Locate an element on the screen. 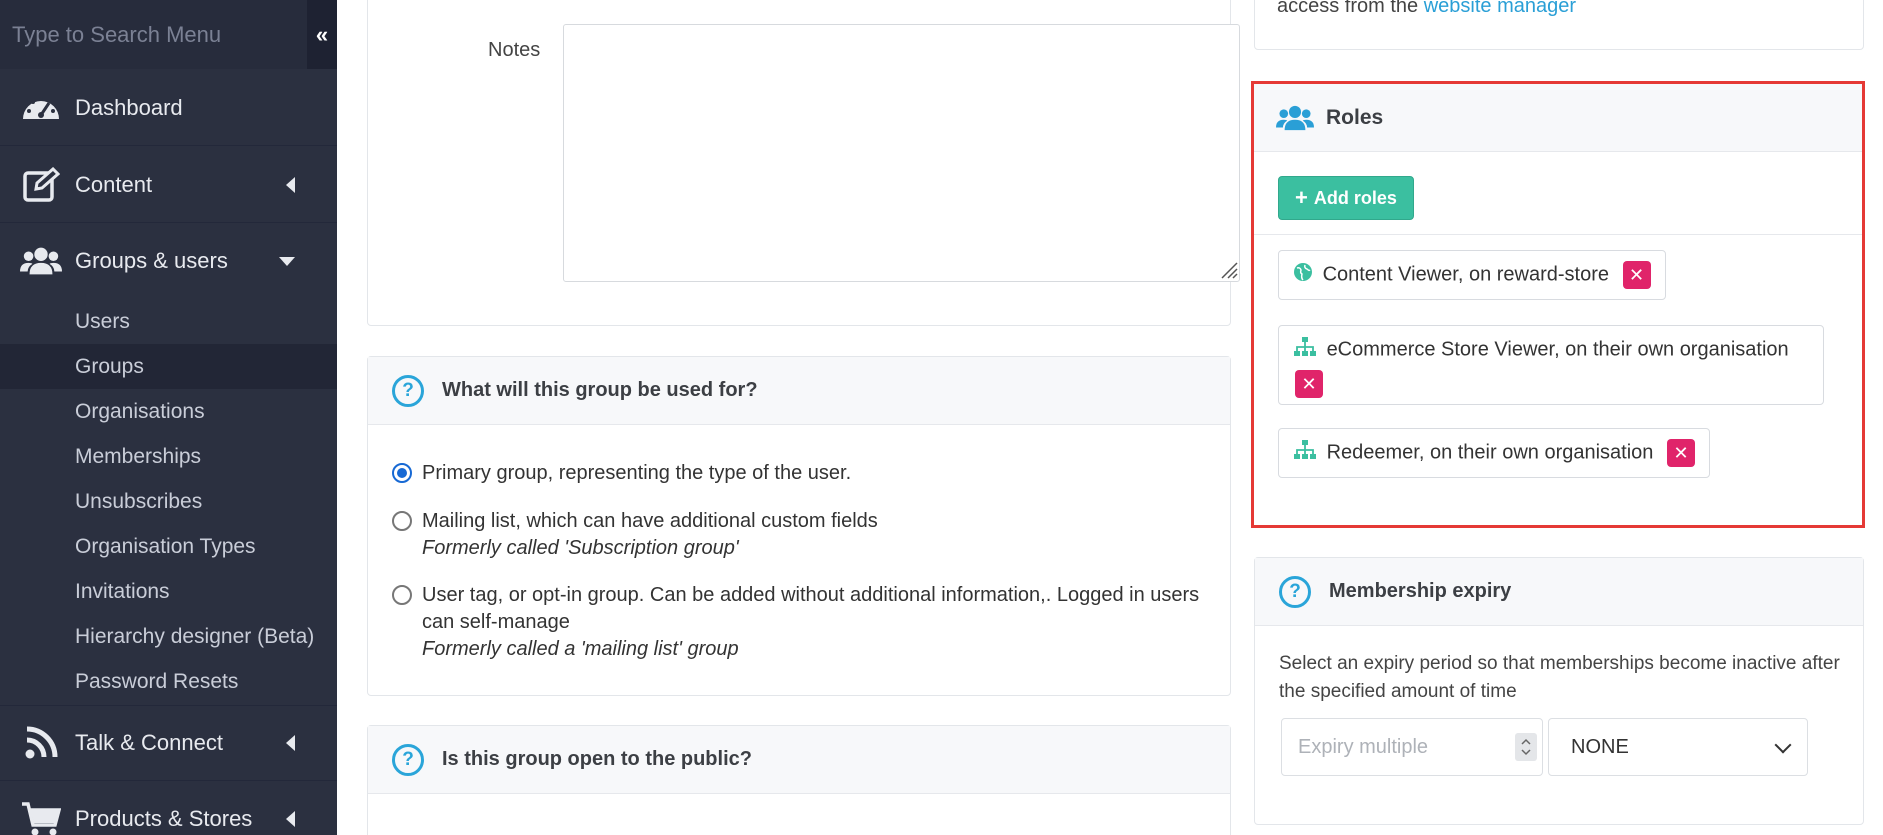 Image resolution: width=1883 pixels, height=835 pixels. website-panel: access from the website manager is located at coordinates (1559, 25).